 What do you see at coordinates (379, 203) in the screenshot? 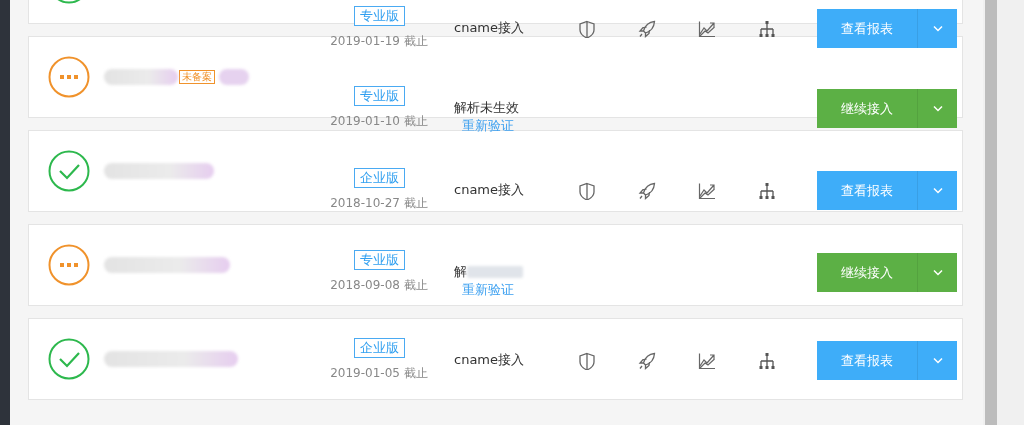
I see `expiry-date: 2018-10-27 截止` at bounding box center [379, 203].